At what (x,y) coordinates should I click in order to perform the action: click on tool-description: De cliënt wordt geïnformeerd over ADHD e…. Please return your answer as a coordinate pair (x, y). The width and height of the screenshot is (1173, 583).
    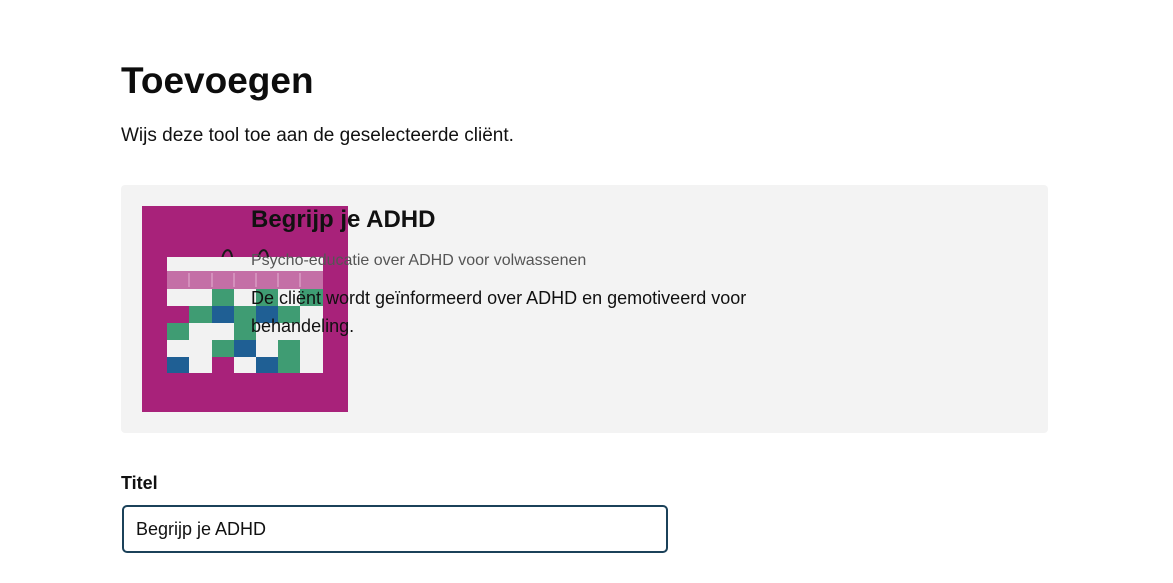
    Looking at the image, I should click on (499, 312).